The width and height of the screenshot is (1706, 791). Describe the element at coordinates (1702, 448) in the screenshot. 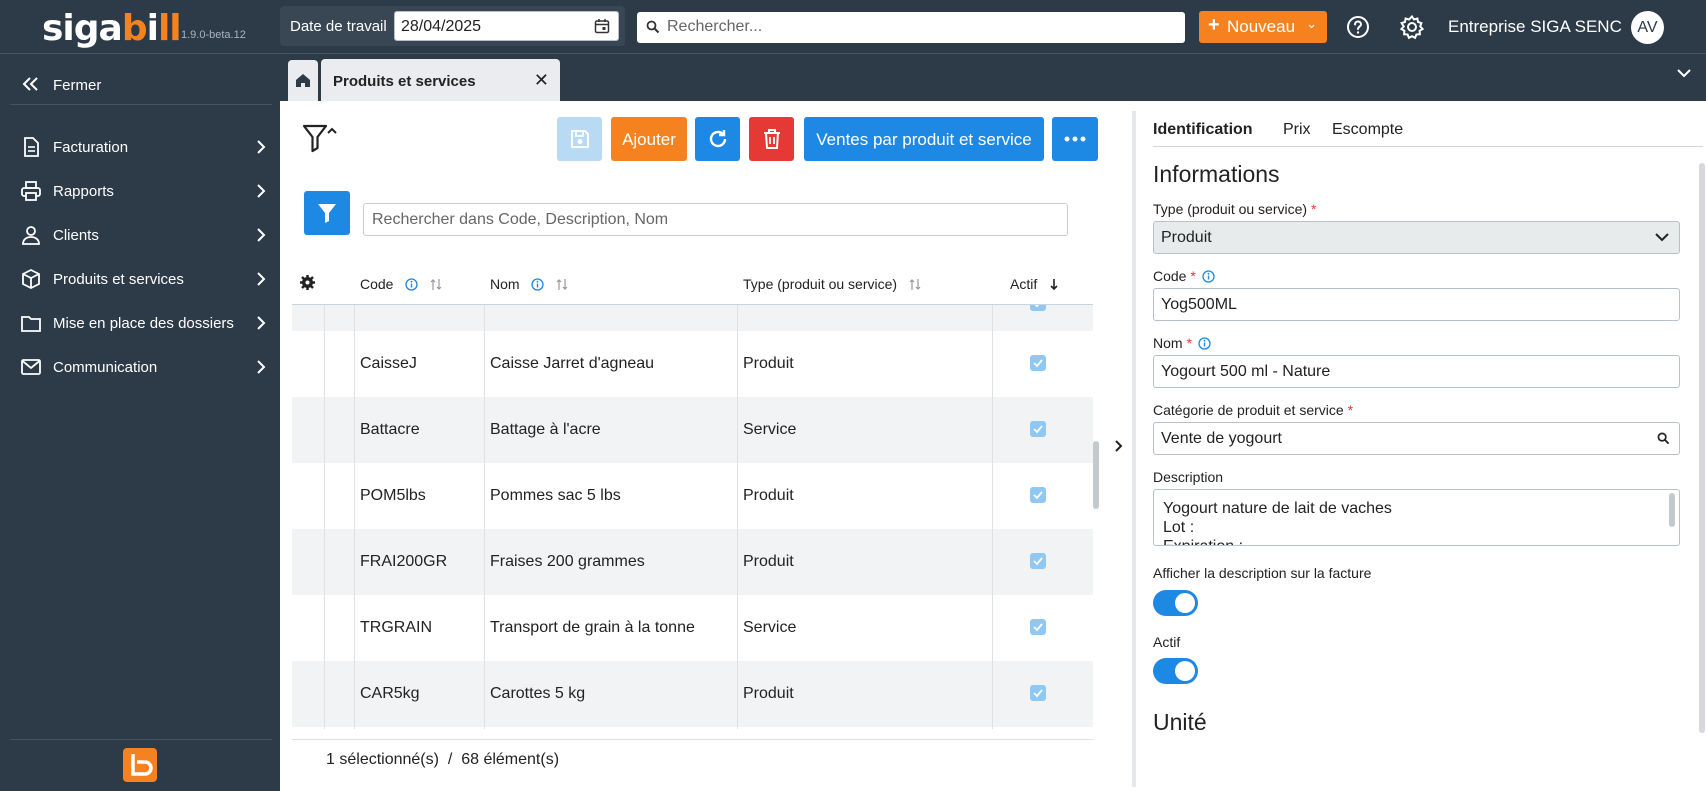

I see `detail-scrollbar` at that location.